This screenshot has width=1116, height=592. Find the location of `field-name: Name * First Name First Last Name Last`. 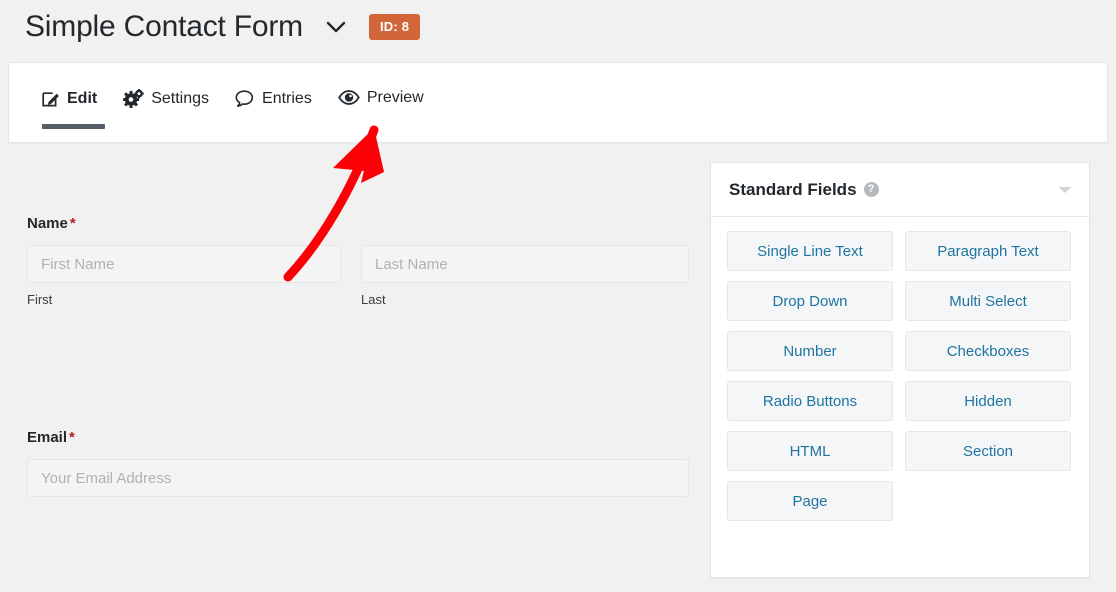

field-name: Name * First Name First Last Name Last is located at coordinates (358, 261).